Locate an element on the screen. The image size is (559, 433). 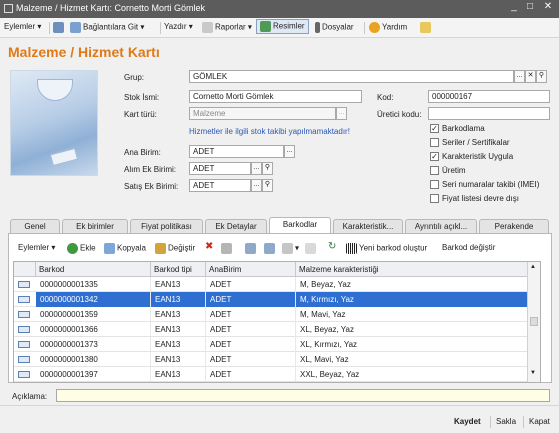
table-row: 0000000001366 EAN13 ADET XL, Beyaz, Yaz is located at coordinates (271, 329).